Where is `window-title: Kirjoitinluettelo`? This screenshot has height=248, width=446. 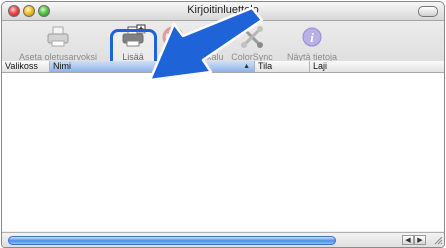 window-title: Kirjoitinluettelo is located at coordinates (223, 10).